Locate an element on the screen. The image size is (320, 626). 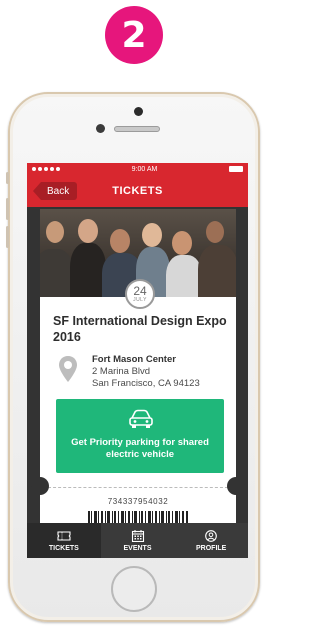
step-number: 2 is located at coordinates (134, 35).